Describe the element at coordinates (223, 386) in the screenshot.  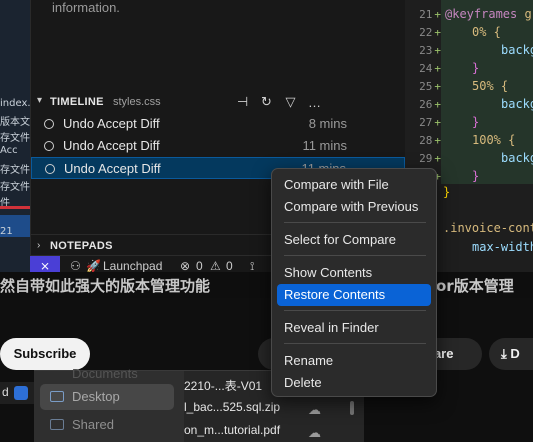
I see `file-name: 2210-...表-V01` at that location.